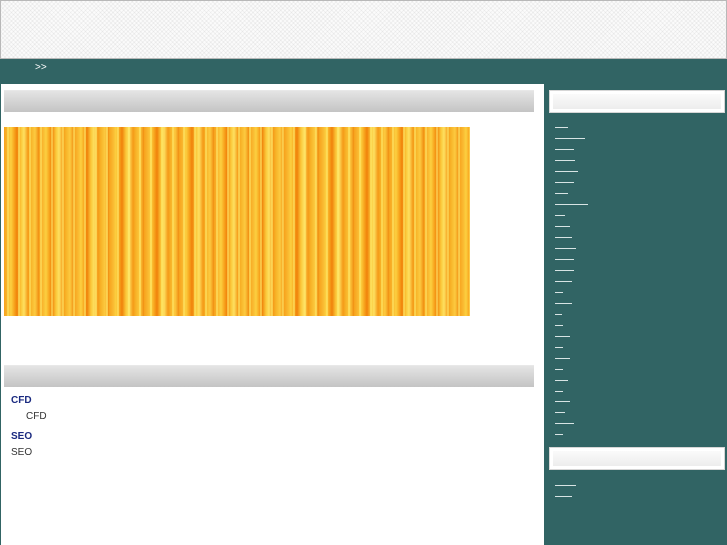 The height and width of the screenshot is (545, 727). Describe the element at coordinates (269, 376) in the screenshot. I see `section-header-entries` at that location.